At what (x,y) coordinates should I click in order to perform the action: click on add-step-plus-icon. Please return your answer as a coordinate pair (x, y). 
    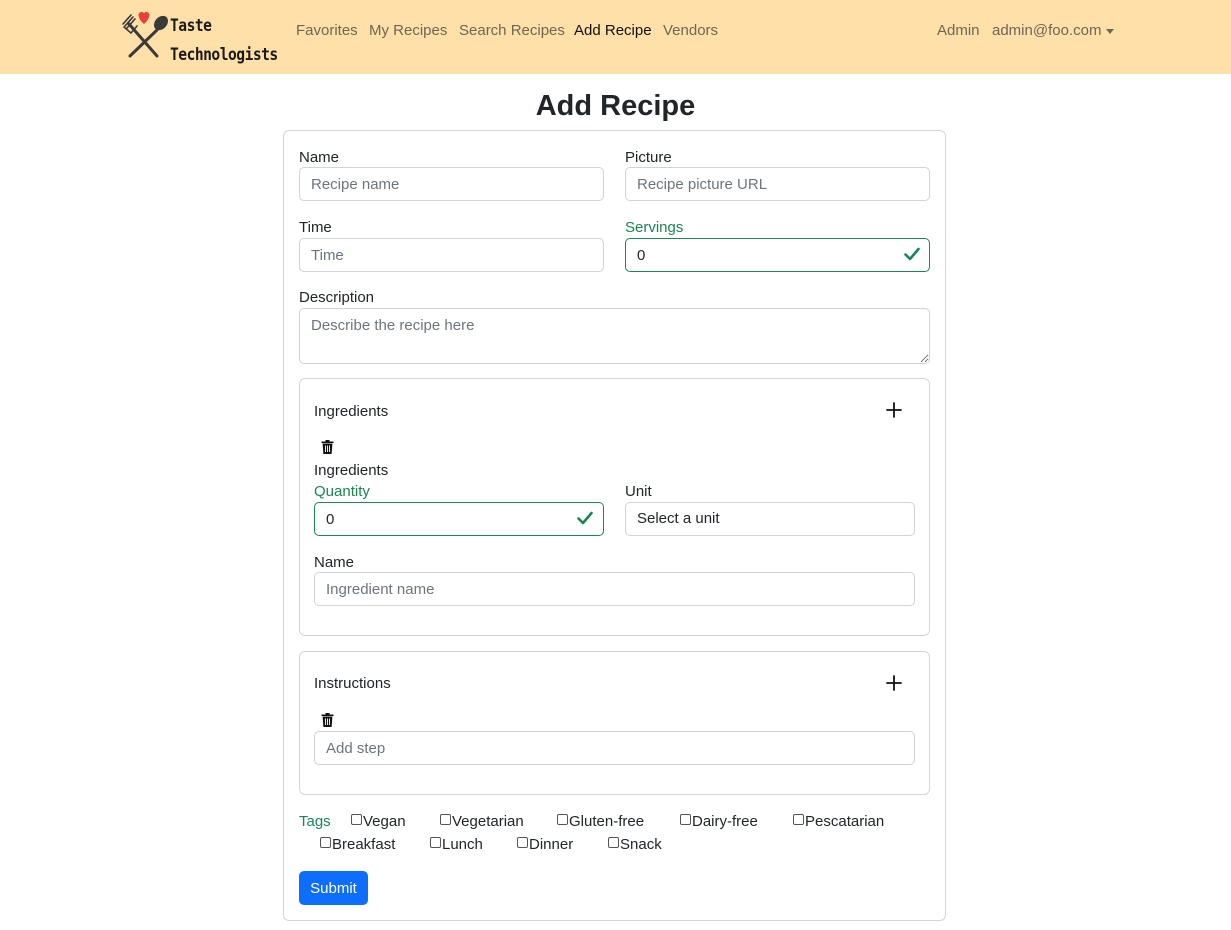
    Looking at the image, I should click on (894, 683).